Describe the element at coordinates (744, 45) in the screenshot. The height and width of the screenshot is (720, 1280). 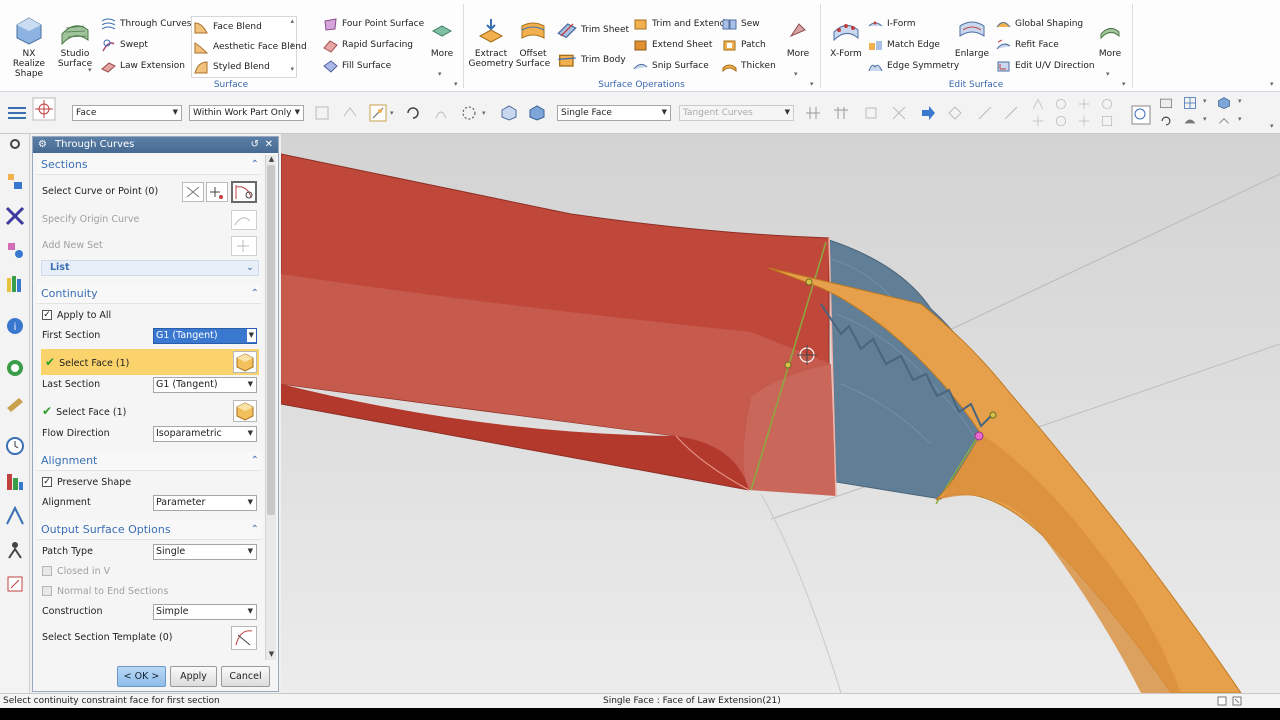
I see `patch-button: Patch` at that location.